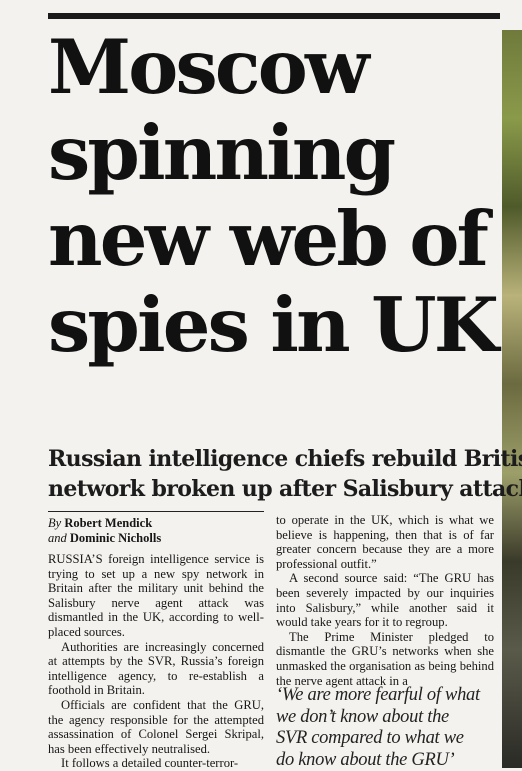 This screenshot has height=771, width=522. What do you see at coordinates (276, 325) in the screenshot?
I see `headline-line: spies in UK` at bounding box center [276, 325].